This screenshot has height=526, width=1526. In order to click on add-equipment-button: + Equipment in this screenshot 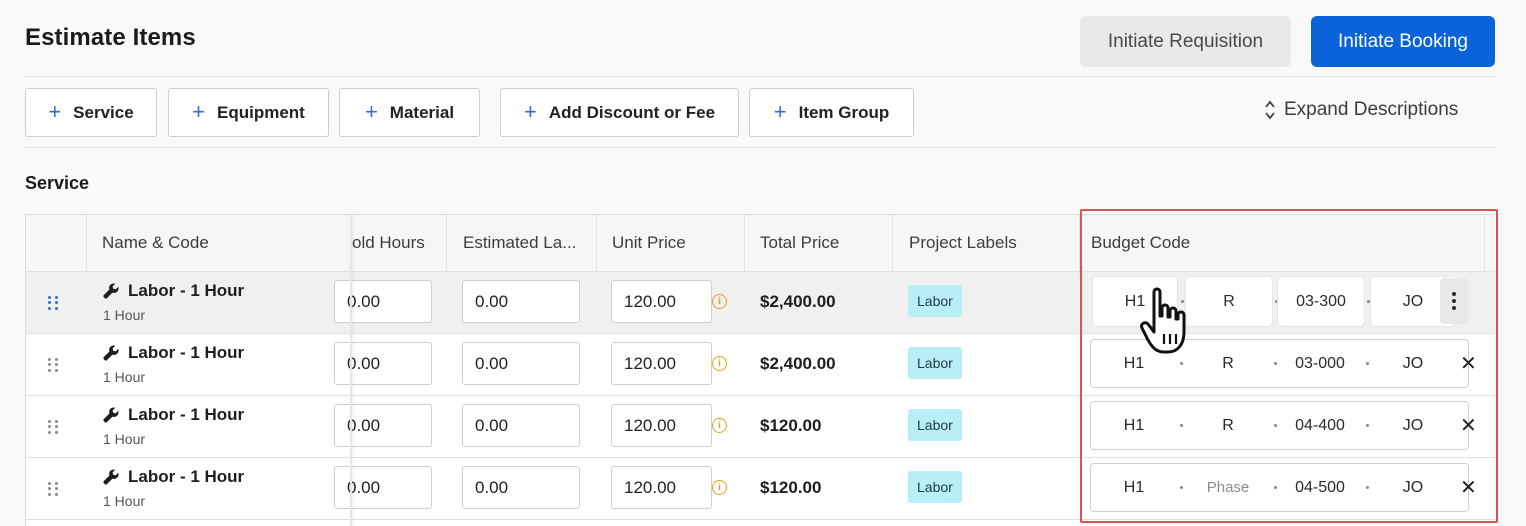, I will do `click(248, 112)`.